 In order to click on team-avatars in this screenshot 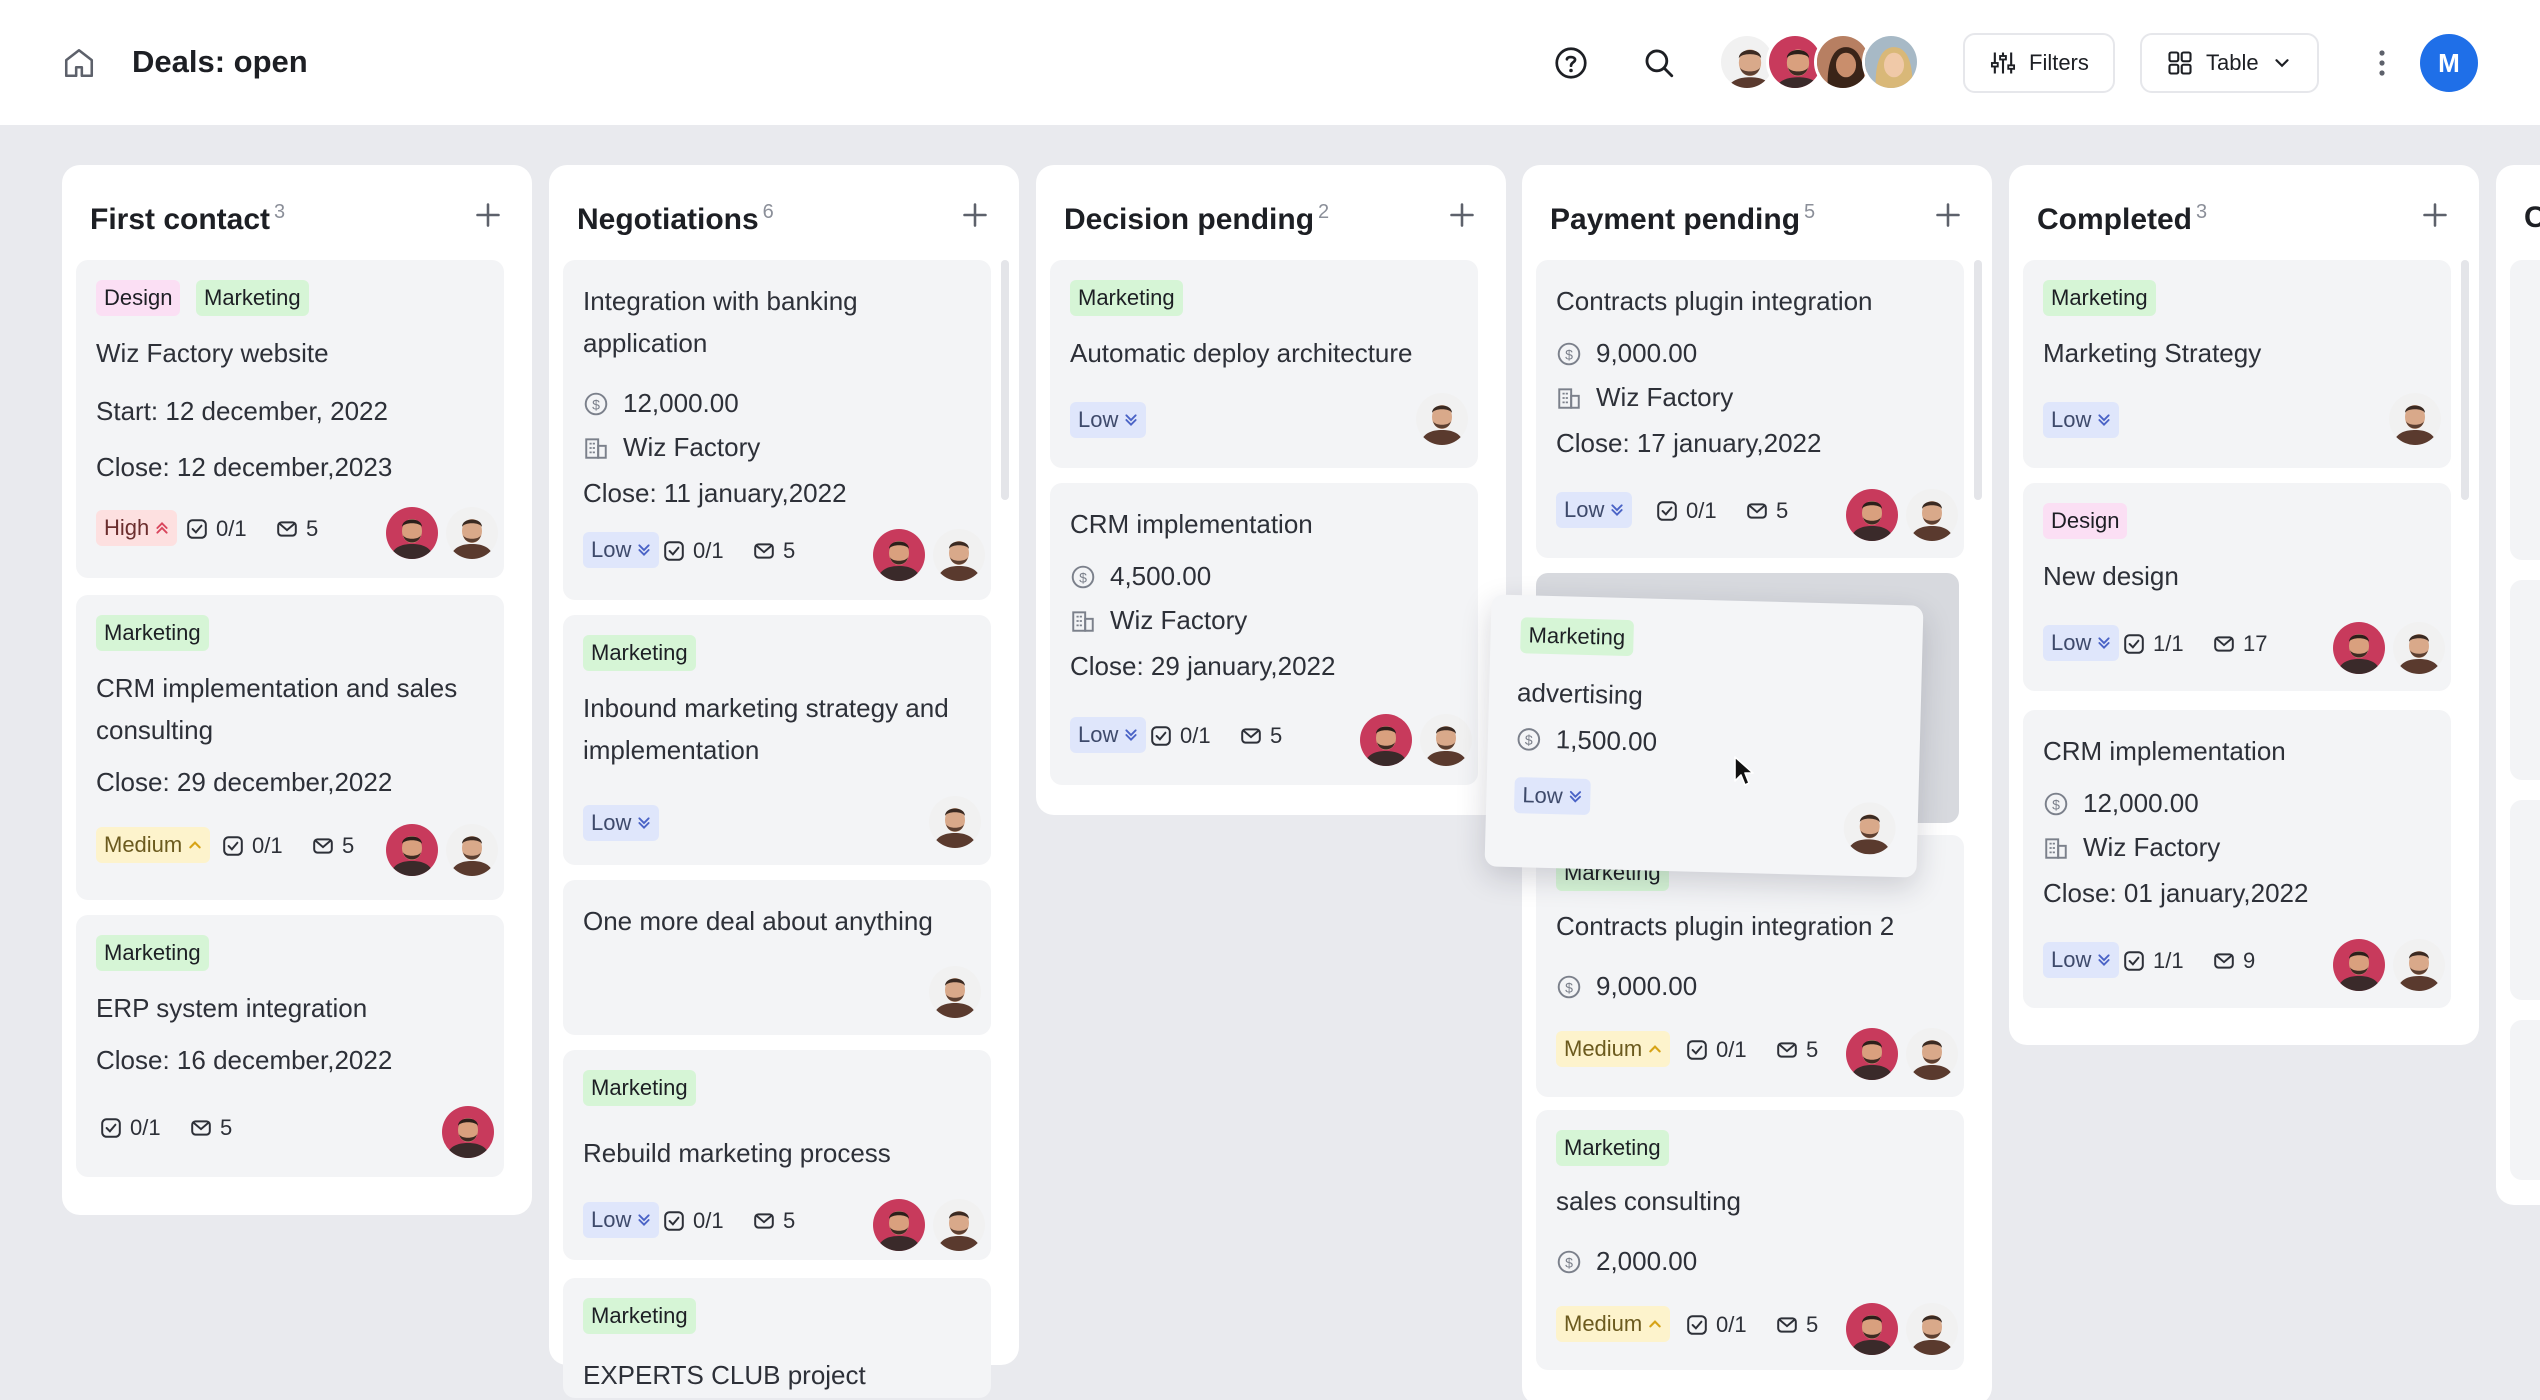, I will do `click(1819, 63)`.